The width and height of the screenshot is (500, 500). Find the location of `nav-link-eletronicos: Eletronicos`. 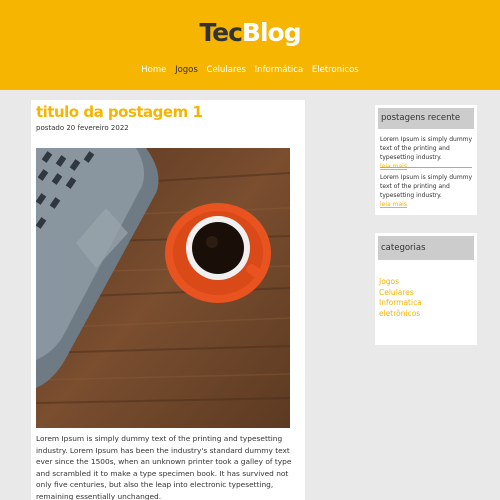

nav-link-eletronicos: Eletronicos is located at coordinates (335, 70).